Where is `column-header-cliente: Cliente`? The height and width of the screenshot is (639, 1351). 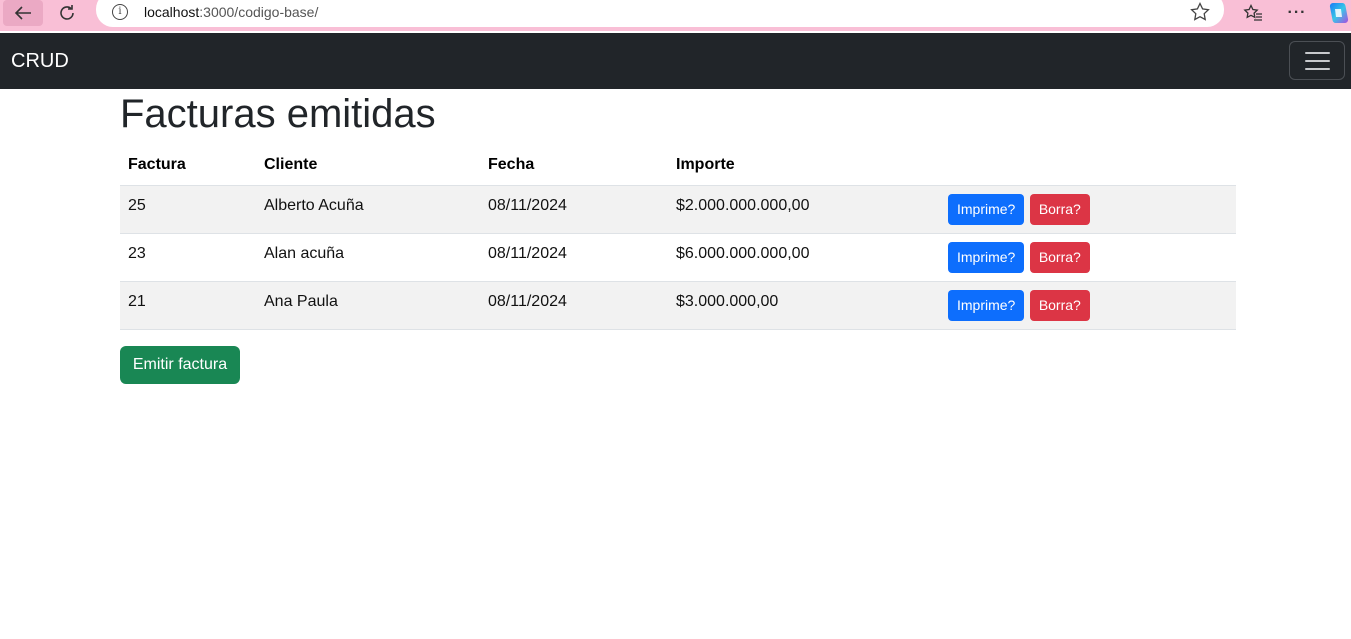 column-header-cliente: Cliente is located at coordinates (368, 165).